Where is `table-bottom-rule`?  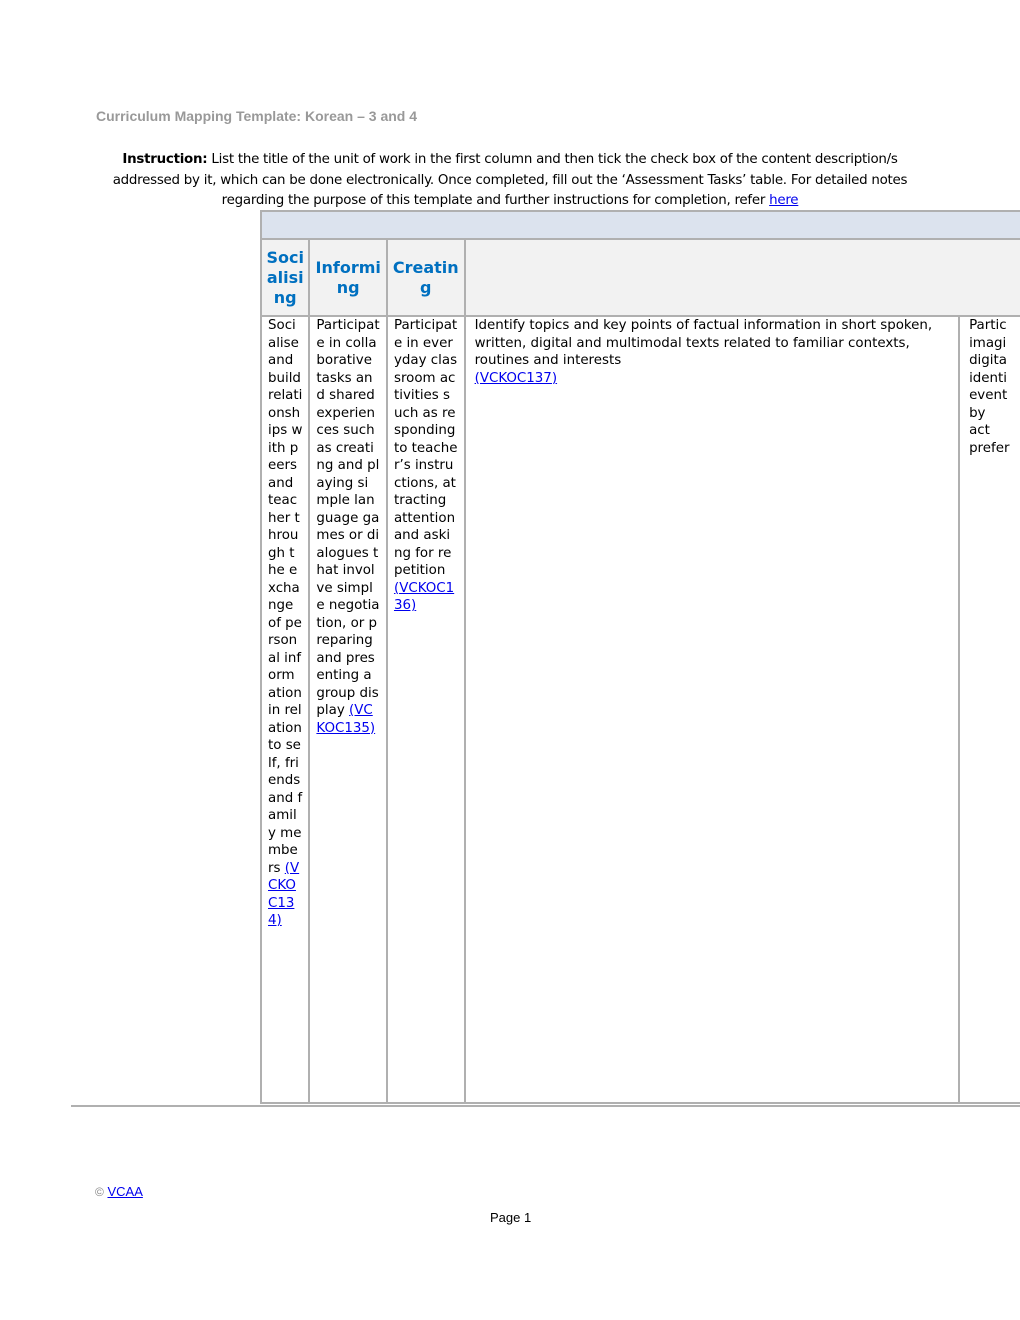
table-bottom-rule is located at coordinates (545, 1106).